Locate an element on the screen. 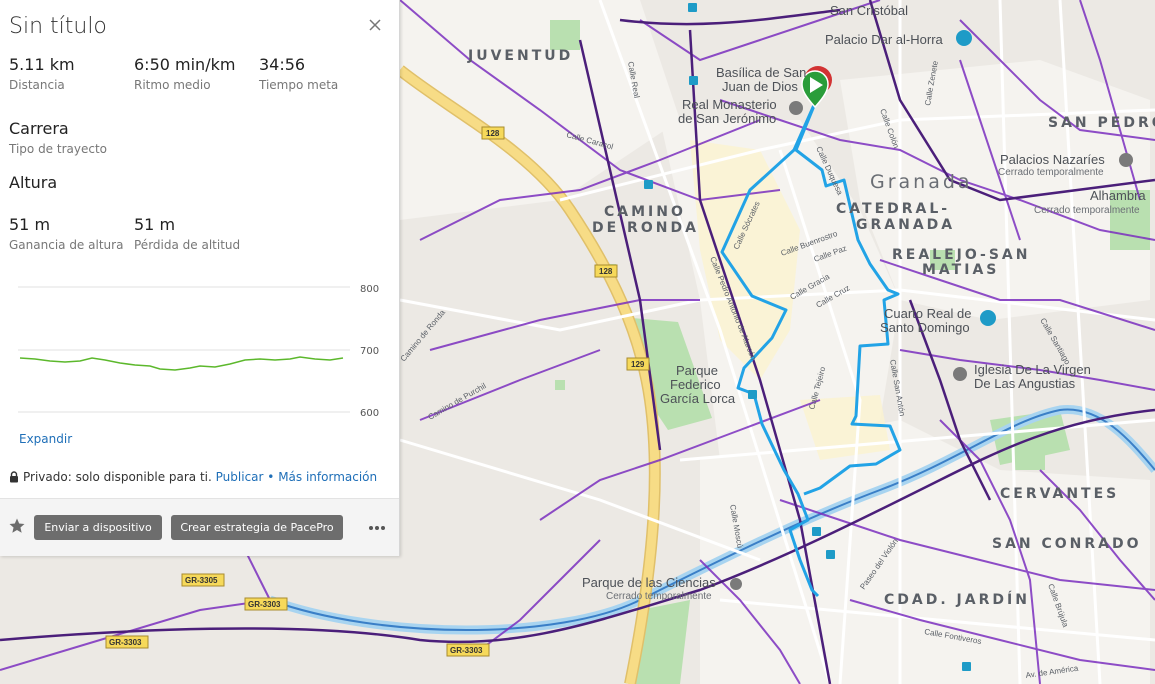 The height and width of the screenshot is (684, 1155). pace-value: 6:50 min/km is located at coordinates (185, 64).